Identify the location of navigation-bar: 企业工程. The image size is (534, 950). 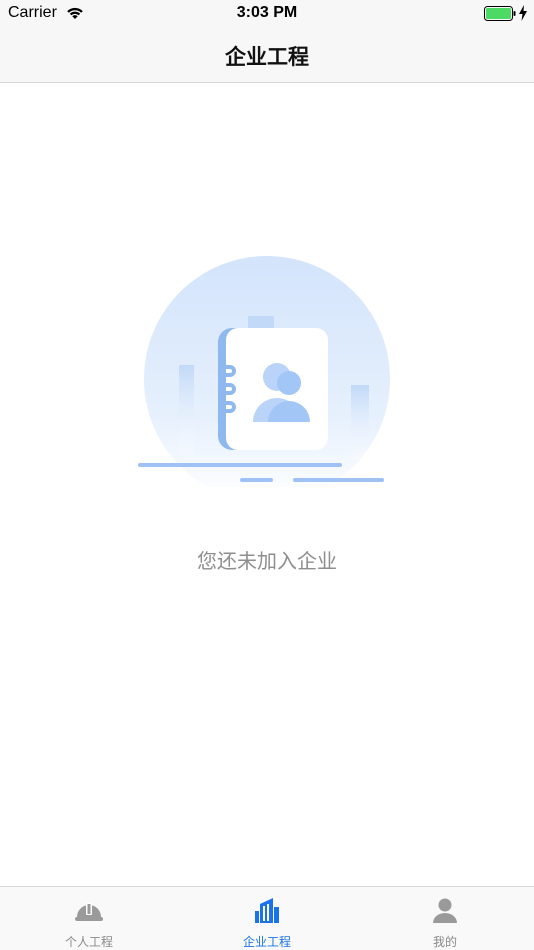
(267, 55).